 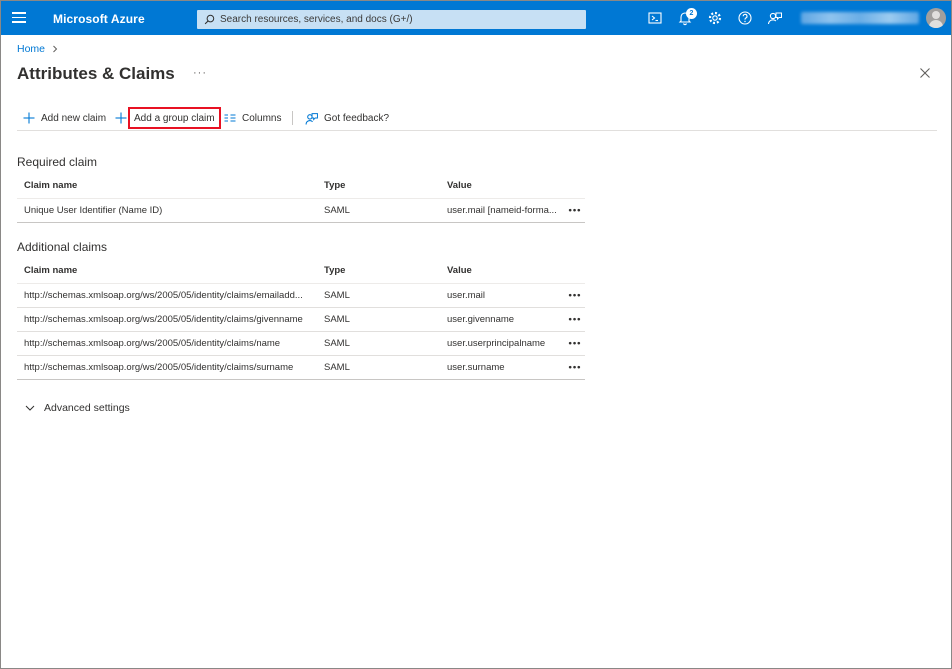 What do you see at coordinates (209, 19) in the screenshot?
I see `search-icon` at bounding box center [209, 19].